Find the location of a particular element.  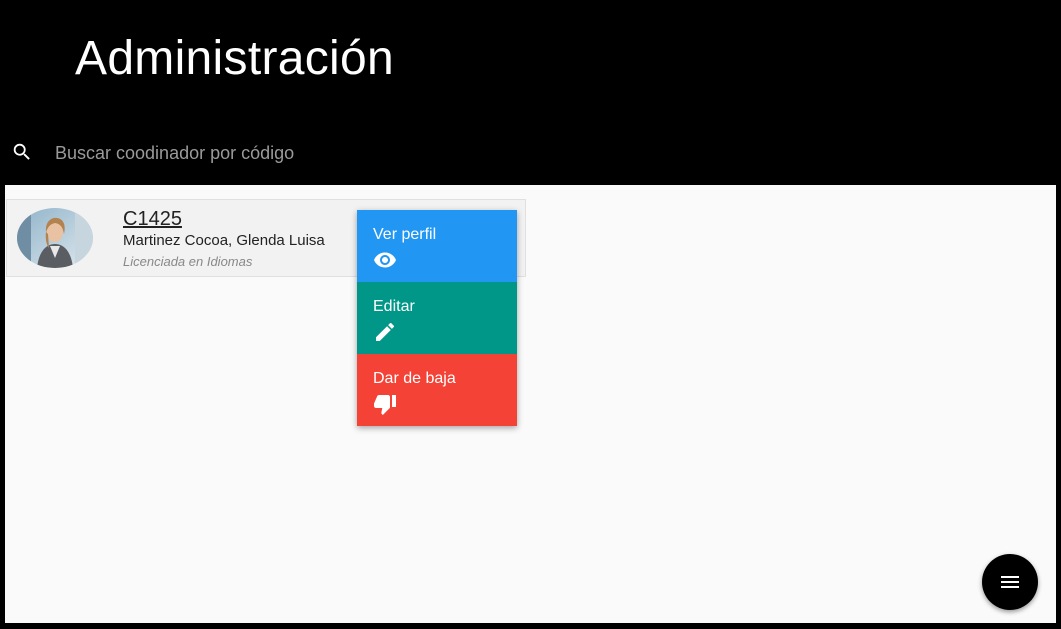

search-bar is located at coordinates (530, 153).